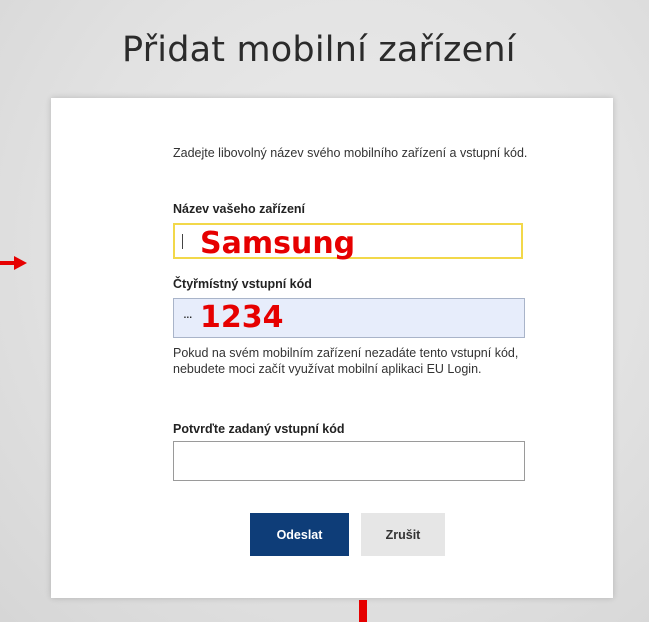 This screenshot has height=622, width=649. What do you see at coordinates (299, 534) in the screenshot?
I see `submit-button: Odeslat` at bounding box center [299, 534].